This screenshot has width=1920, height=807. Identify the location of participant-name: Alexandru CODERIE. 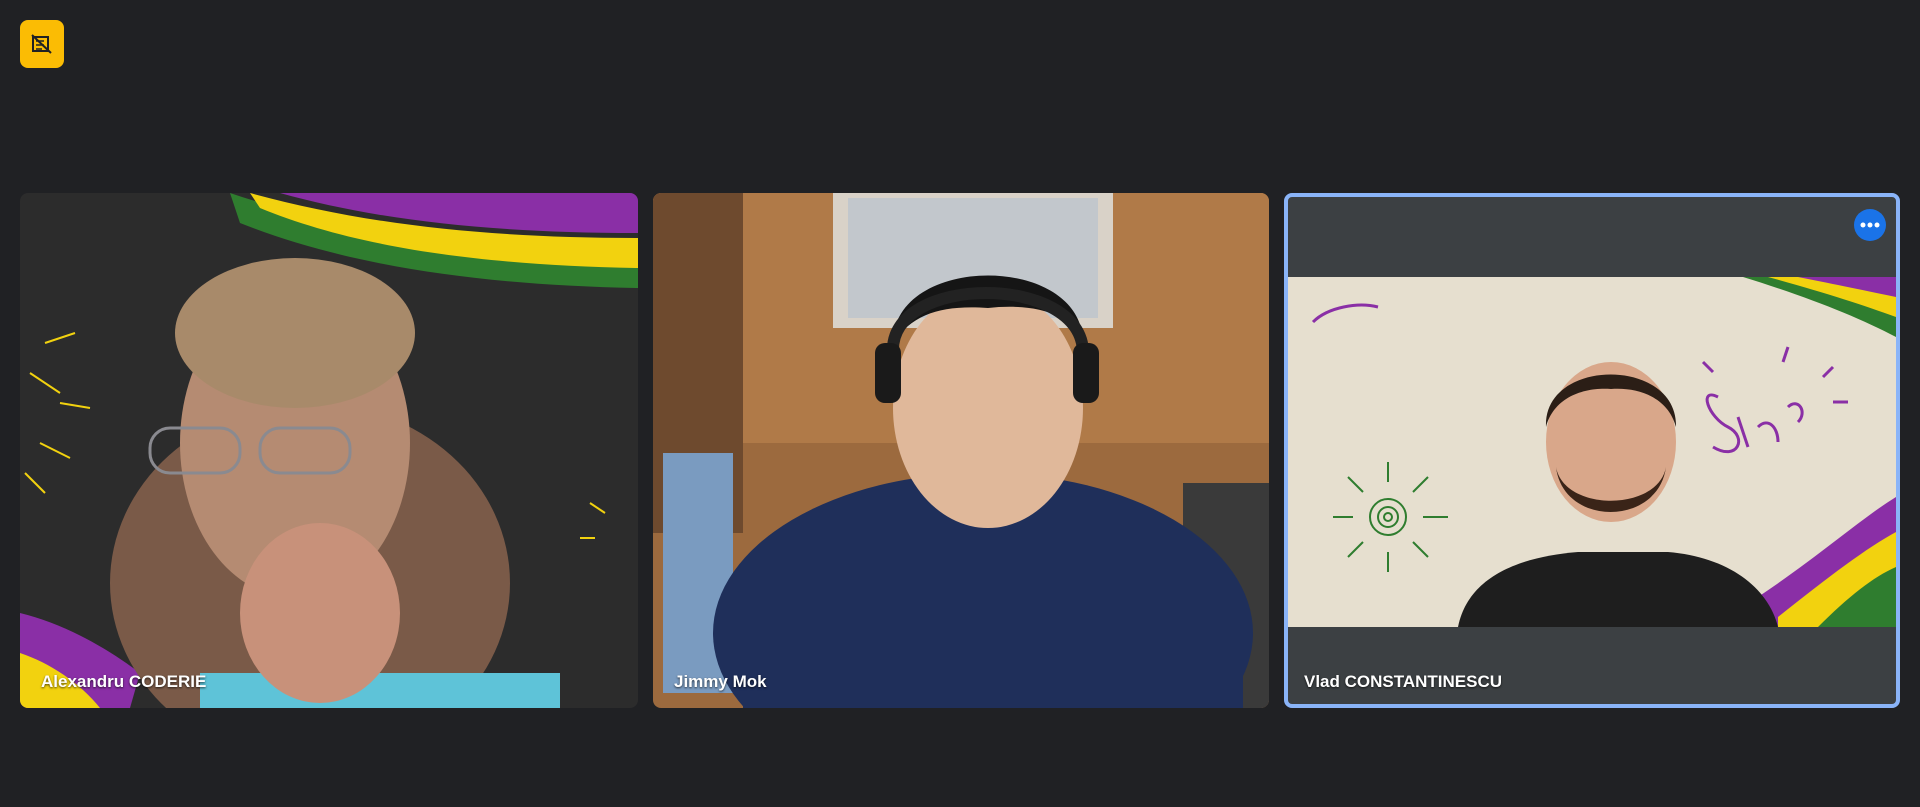
(124, 681).